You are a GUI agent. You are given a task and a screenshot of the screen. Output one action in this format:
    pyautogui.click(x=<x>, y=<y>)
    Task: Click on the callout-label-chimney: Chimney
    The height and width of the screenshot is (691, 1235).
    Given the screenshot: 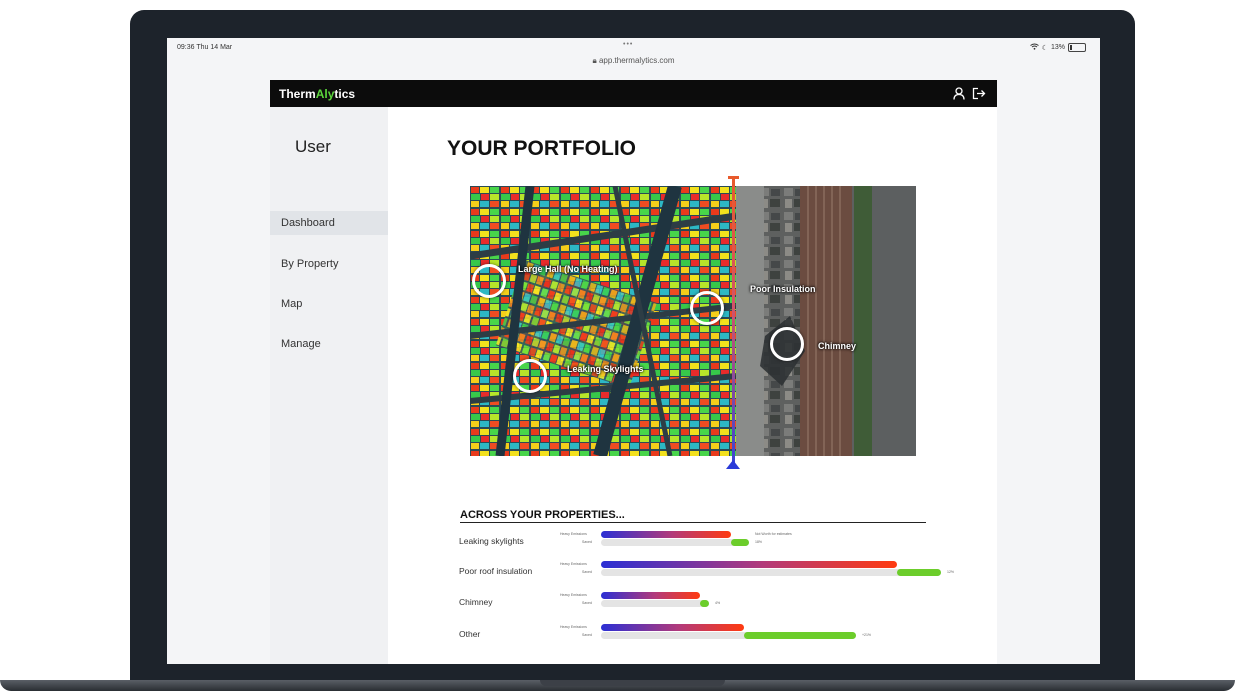 What is the action you would take?
    pyautogui.click(x=837, y=346)
    